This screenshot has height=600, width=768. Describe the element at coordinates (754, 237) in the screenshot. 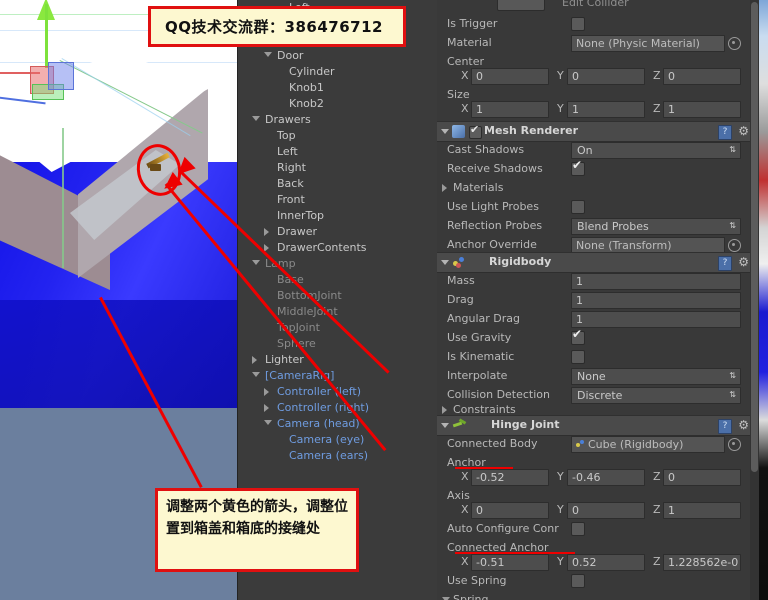

I see `inspector-scrollbar-thumb` at that location.